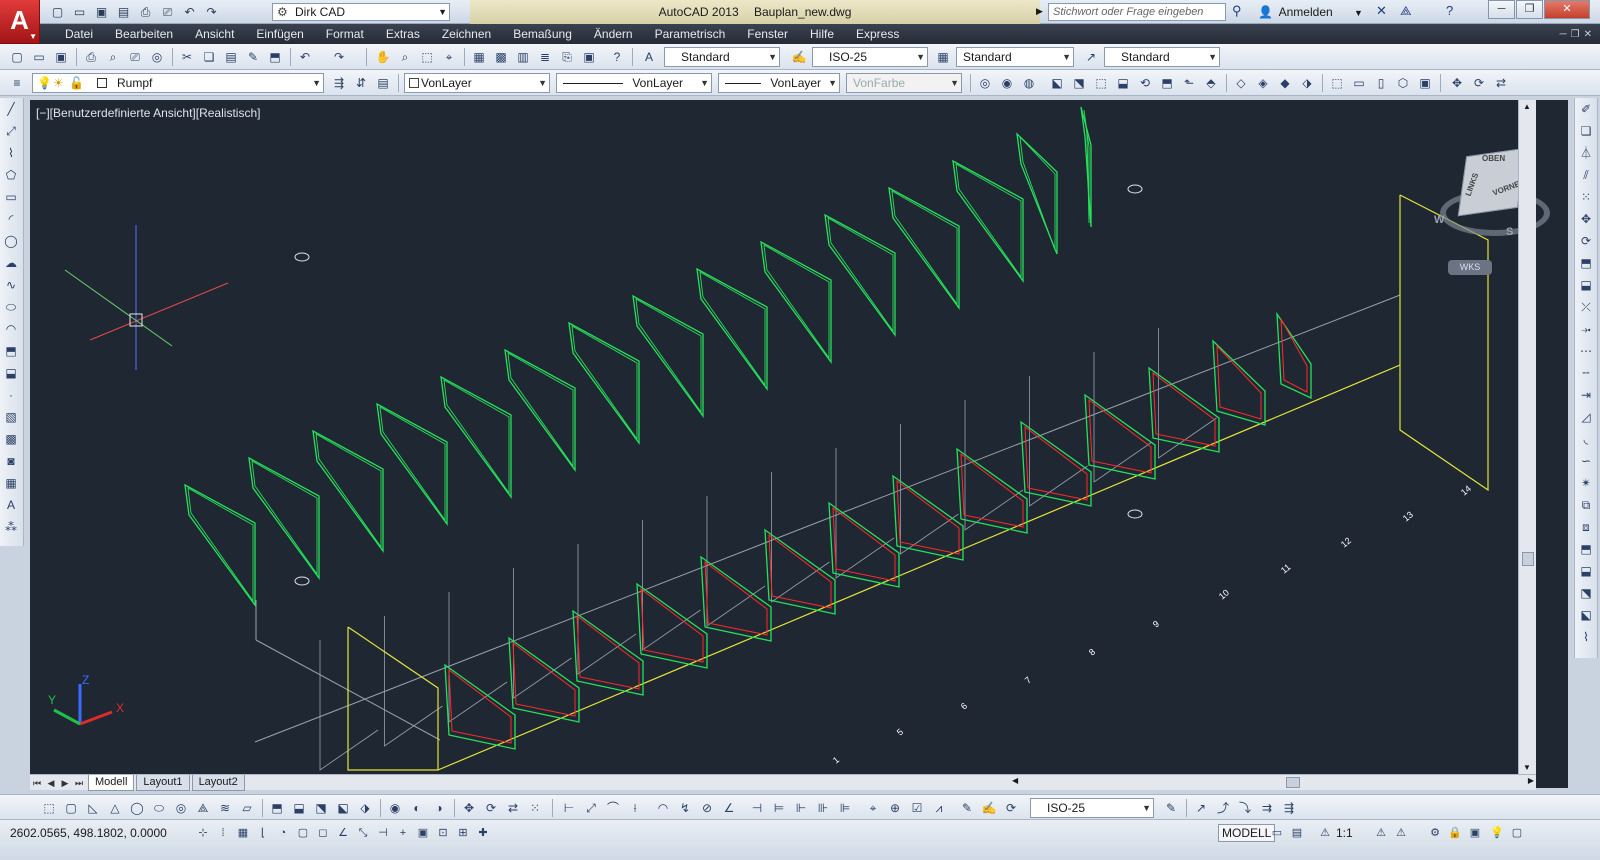 This screenshot has height=860, width=1600. I want to click on save-as-icon: ▤, so click(123, 12).